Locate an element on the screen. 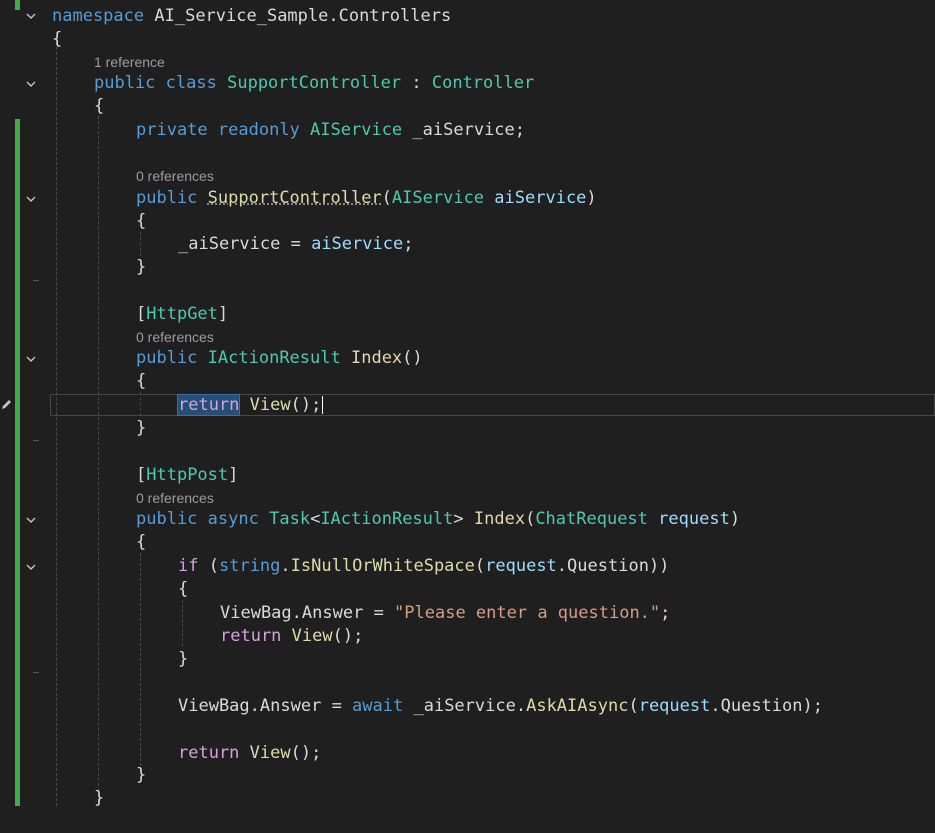 The height and width of the screenshot is (833, 935). keyword: await is located at coordinates (378, 706).